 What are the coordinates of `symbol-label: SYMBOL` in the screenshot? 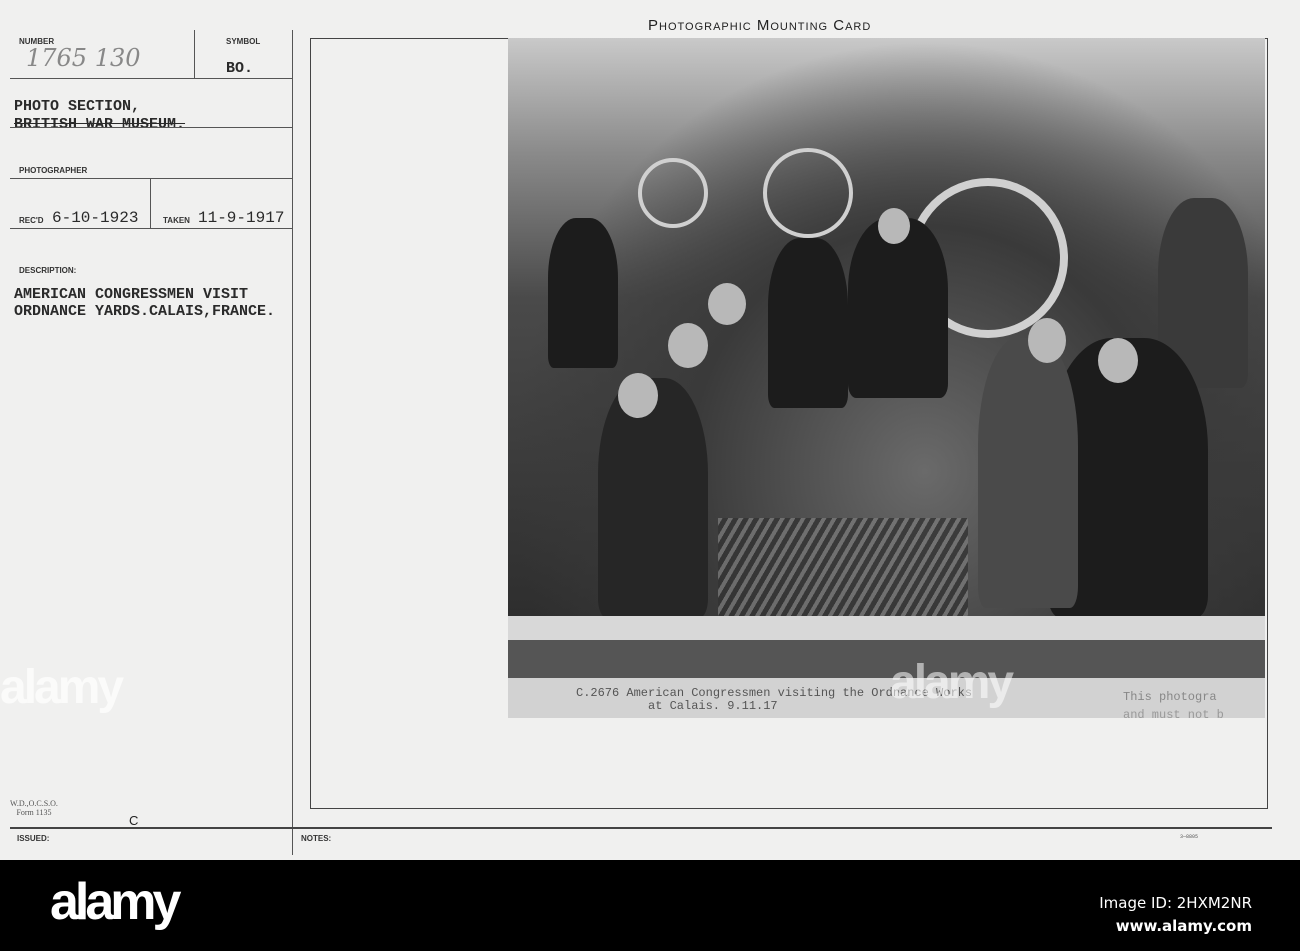 It's located at (243, 41).